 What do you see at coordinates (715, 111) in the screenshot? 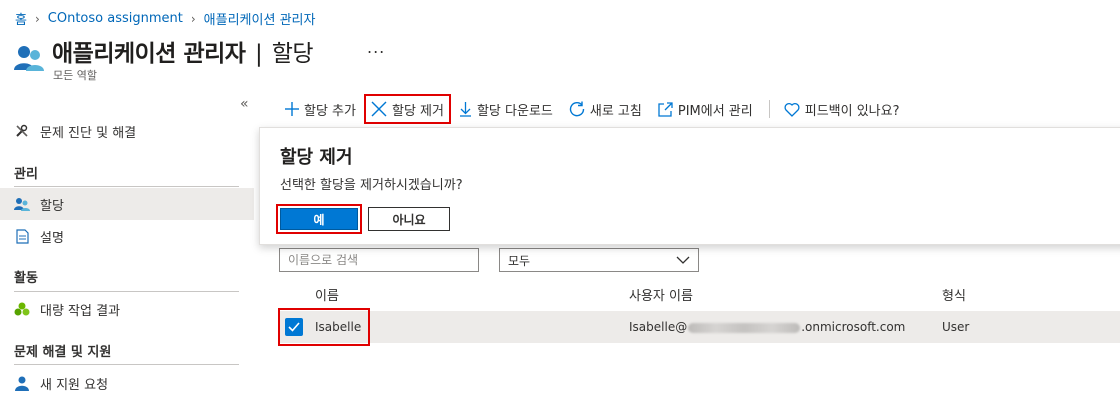
I see `manage-in-pim-label: PIM에서 관리` at bounding box center [715, 111].